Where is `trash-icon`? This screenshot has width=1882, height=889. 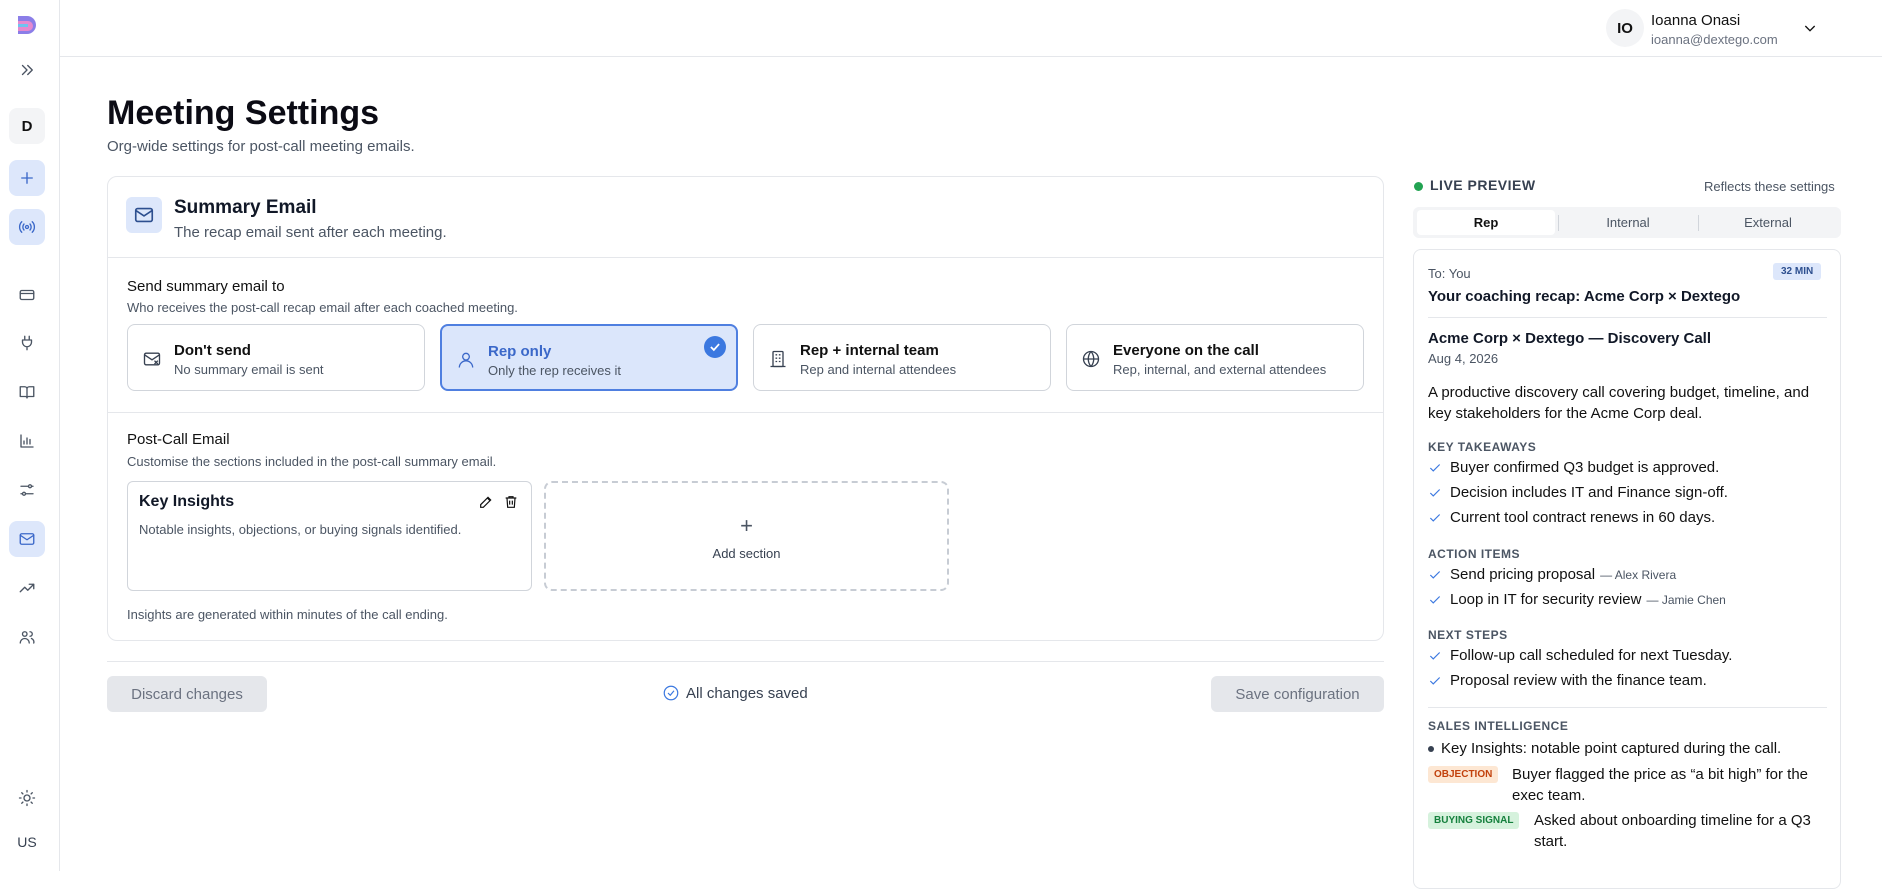 trash-icon is located at coordinates (511, 502).